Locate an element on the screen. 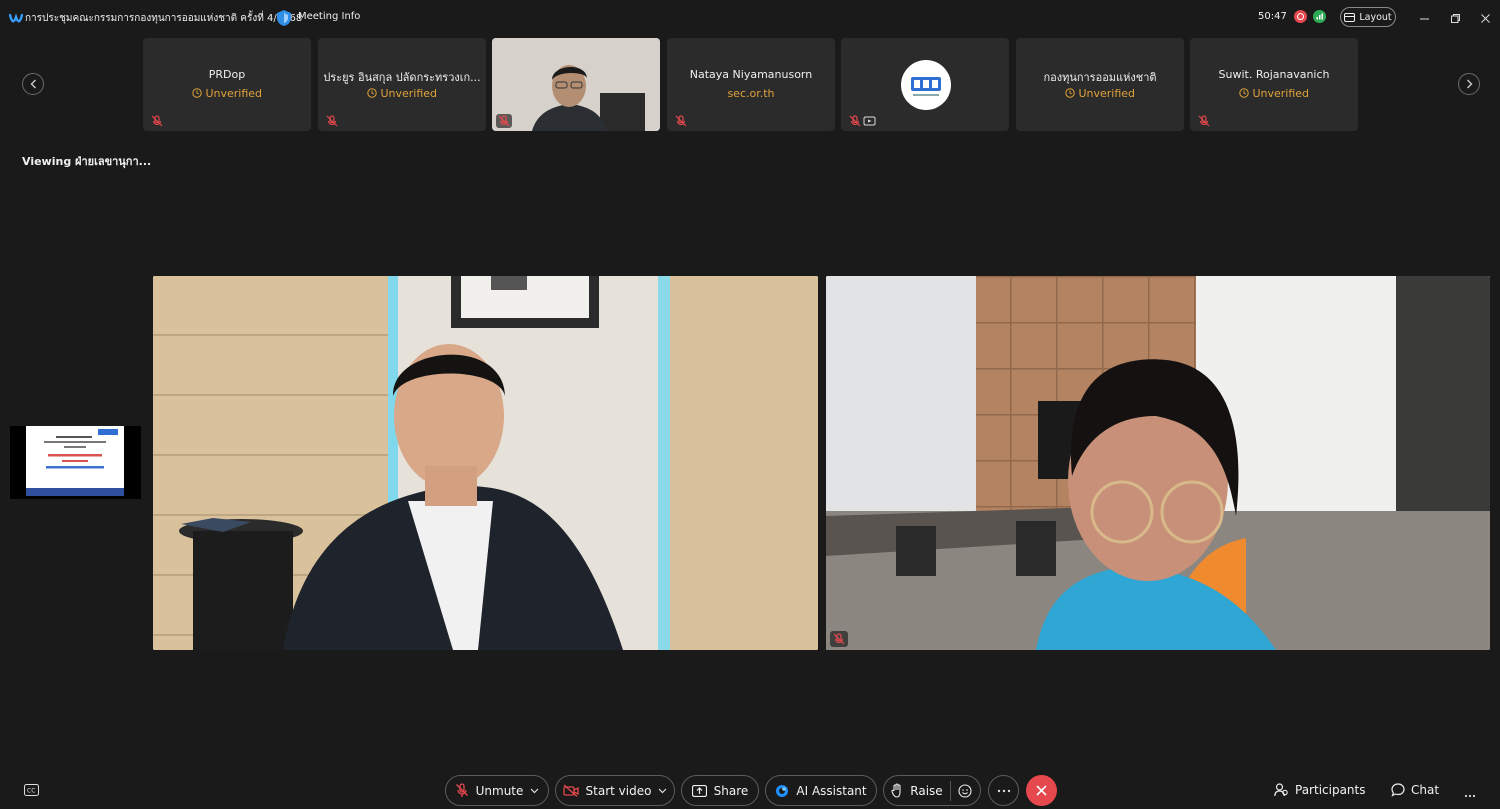  participant-tile: กองทุนการออมแห่งชาติ Unverified is located at coordinates (1100, 84).